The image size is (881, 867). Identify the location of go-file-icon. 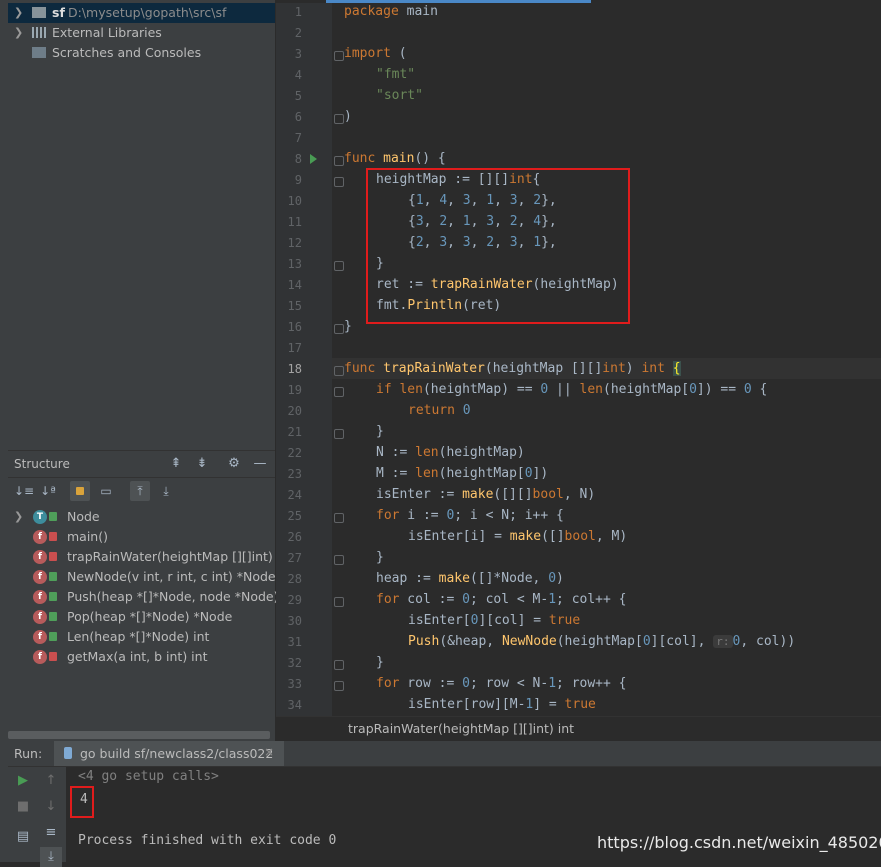
(68, 753).